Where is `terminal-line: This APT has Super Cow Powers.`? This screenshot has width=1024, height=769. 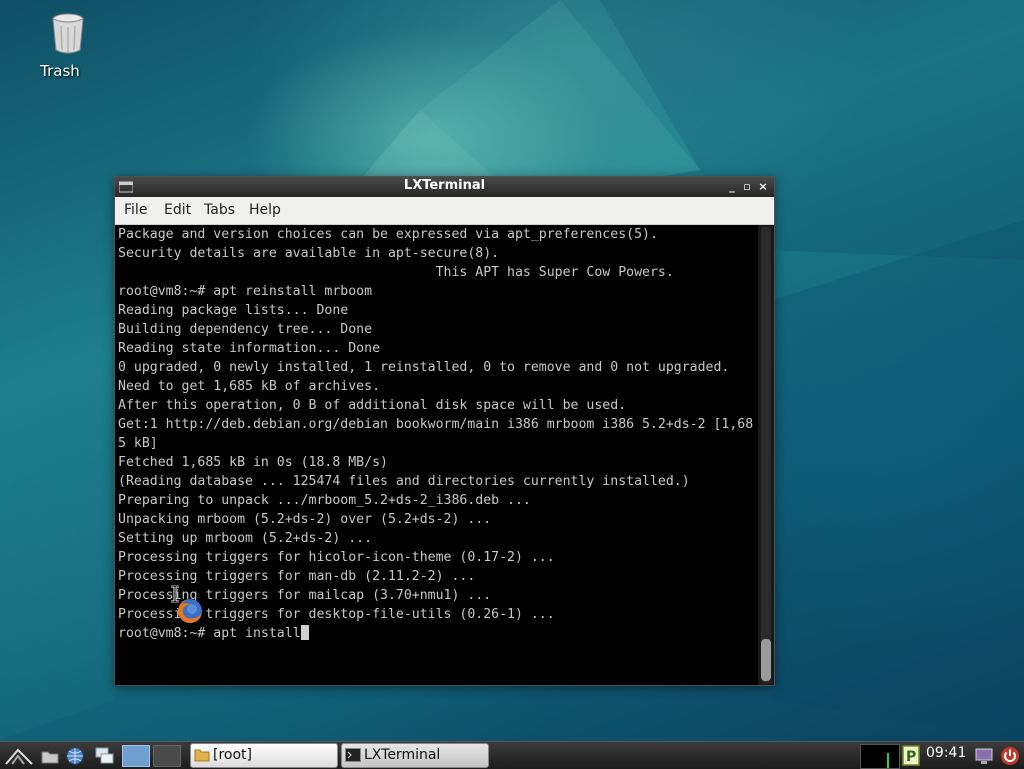 terminal-line: This APT has Super Cow Powers. is located at coordinates (396, 272).